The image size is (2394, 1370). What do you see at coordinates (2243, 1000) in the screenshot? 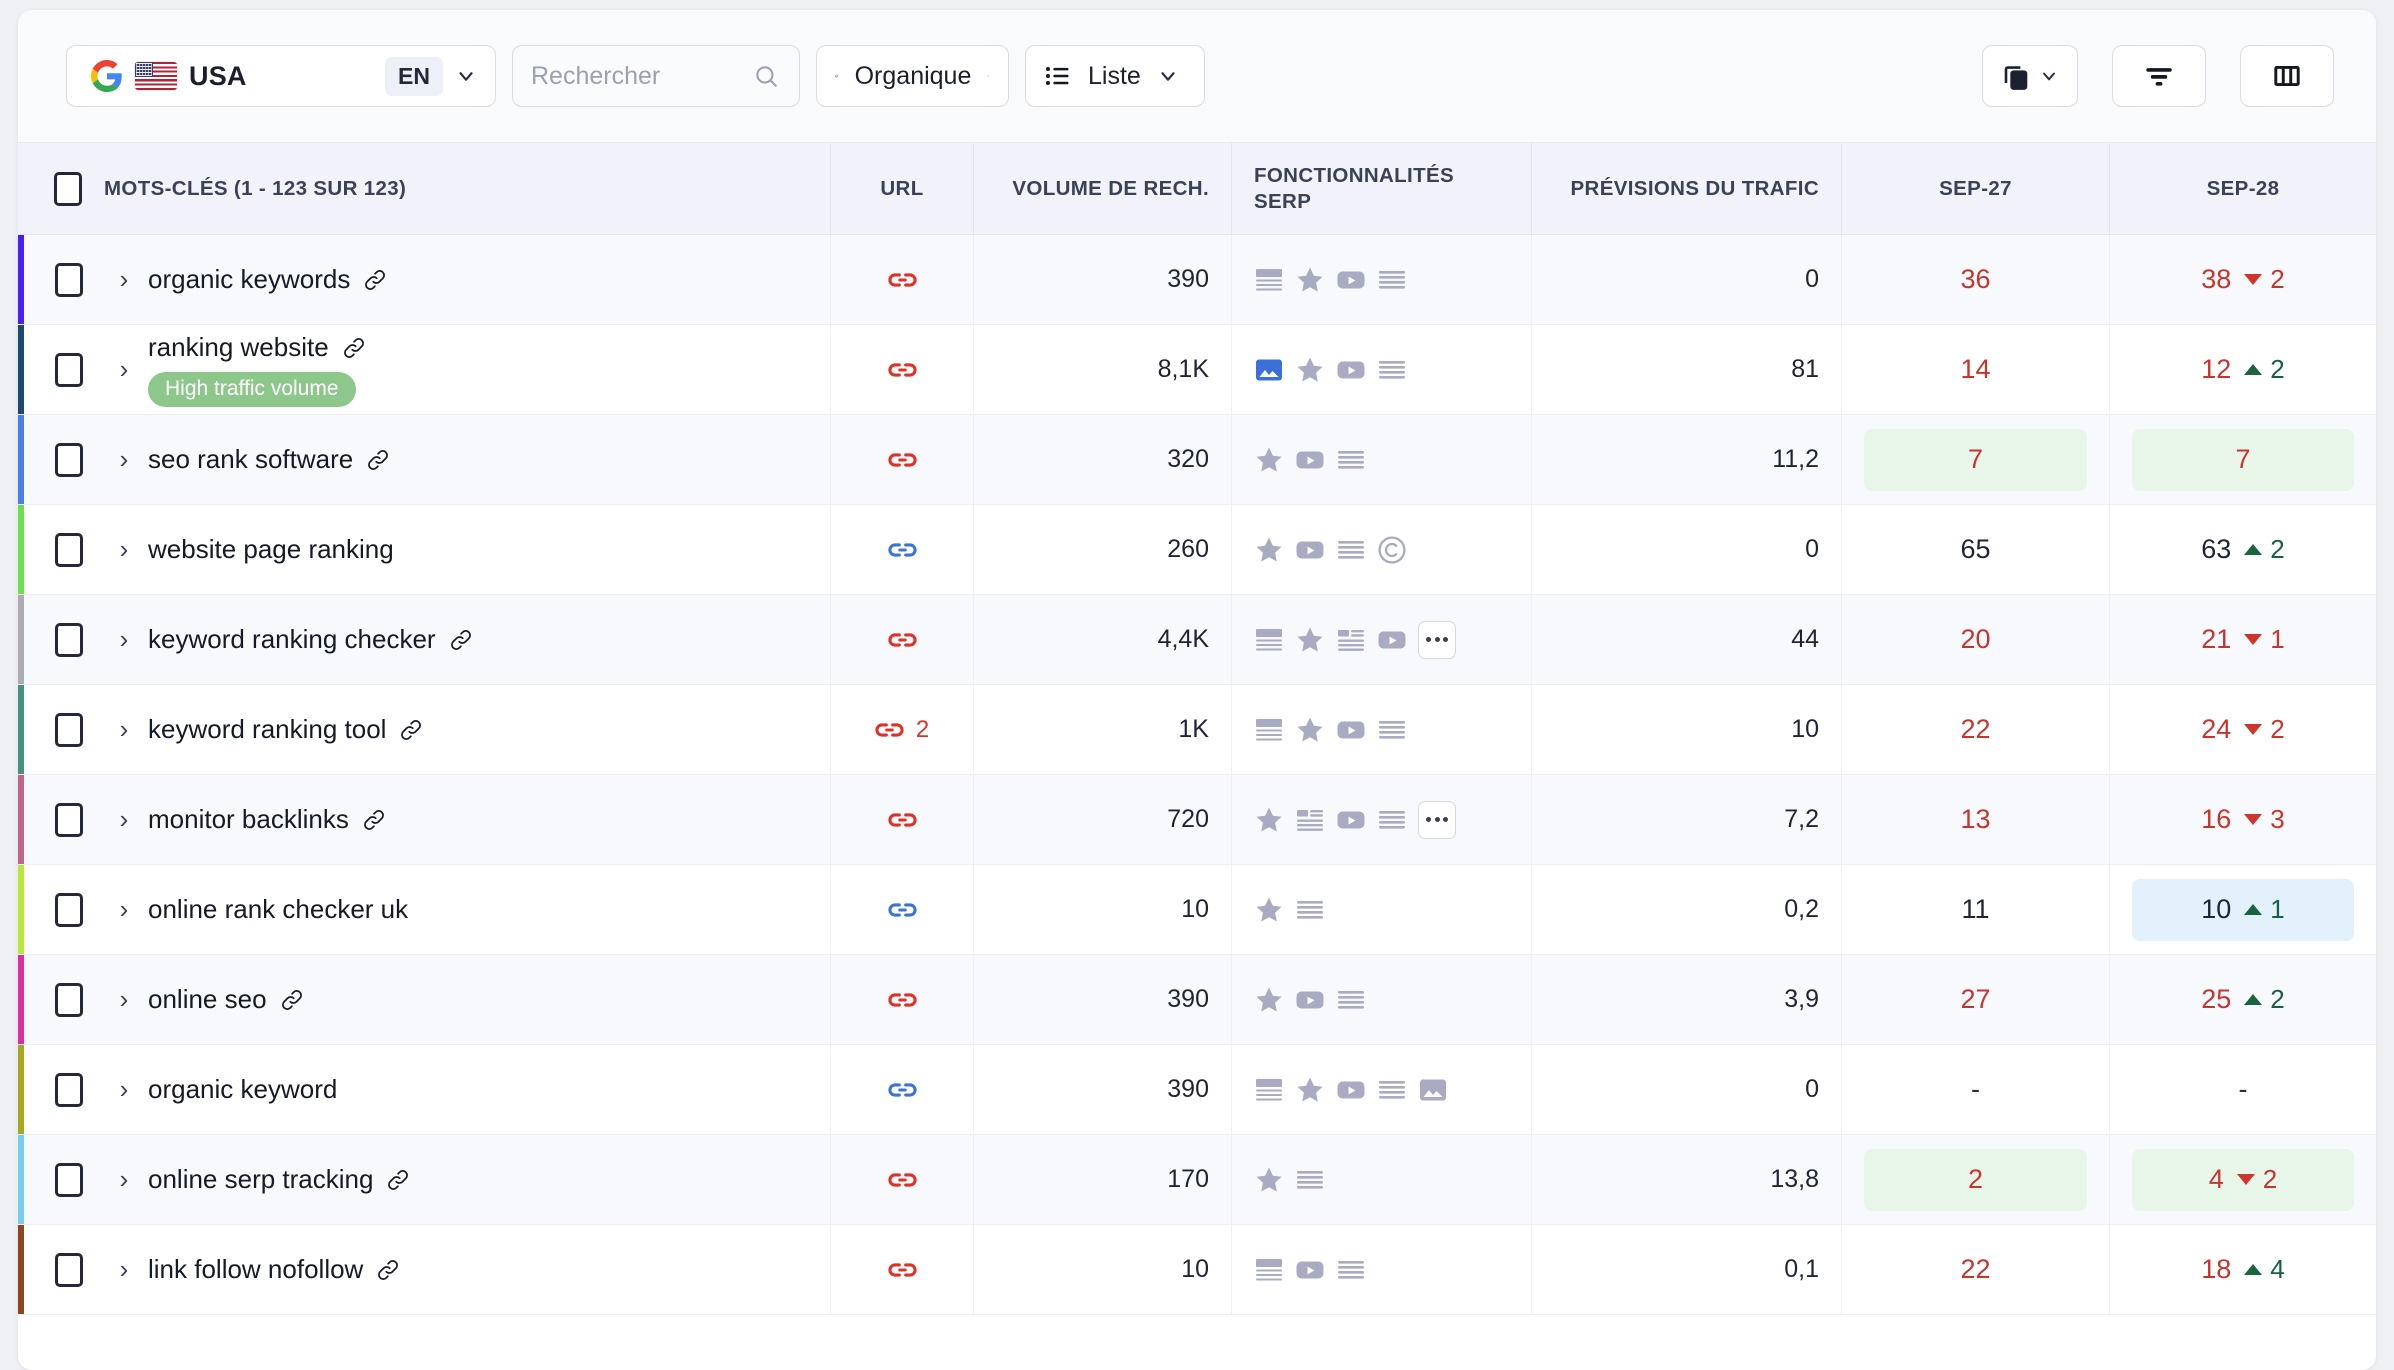
I see `rank-sep-28: 25 2` at bounding box center [2243, 1000].